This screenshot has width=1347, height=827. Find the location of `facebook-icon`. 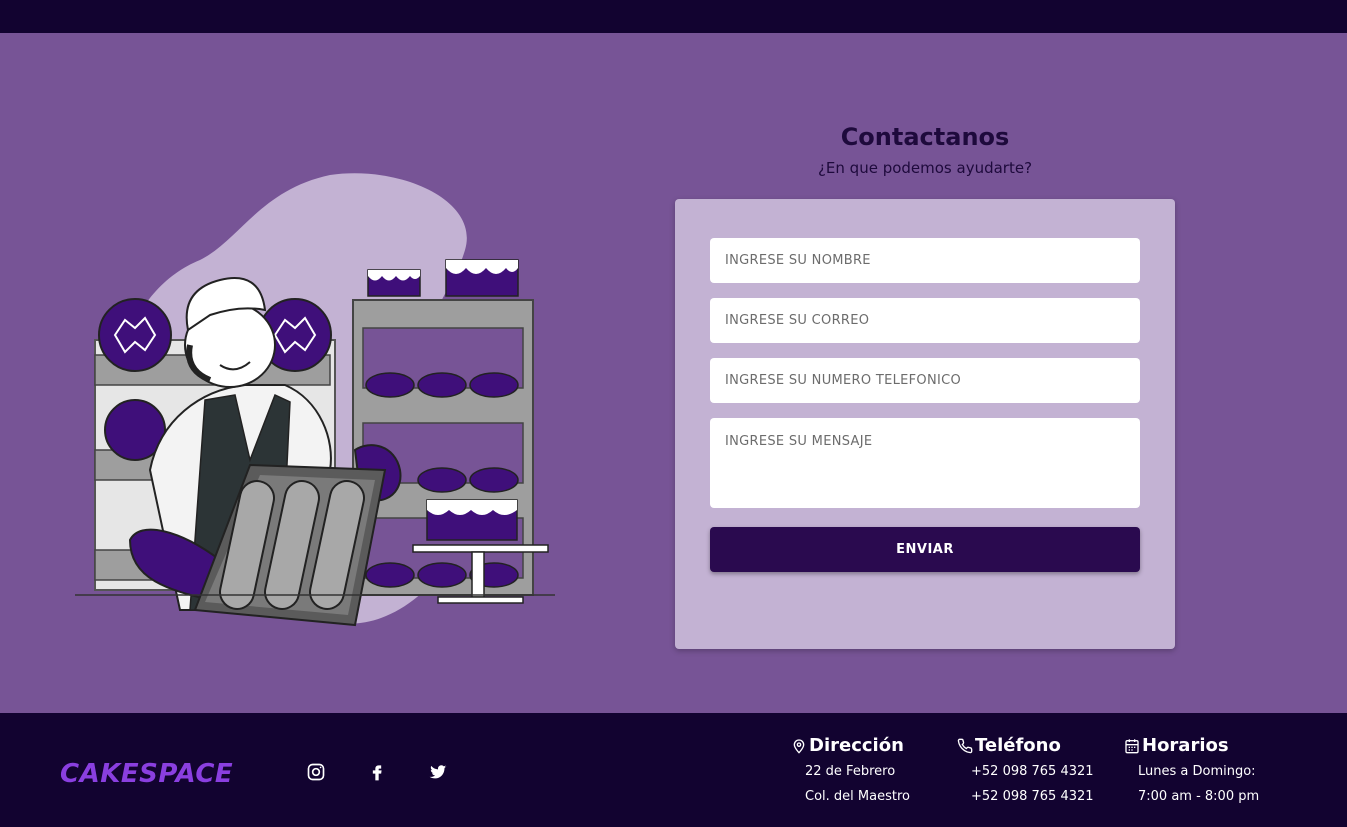

facebook-icon is located at coordinates (377, 772).